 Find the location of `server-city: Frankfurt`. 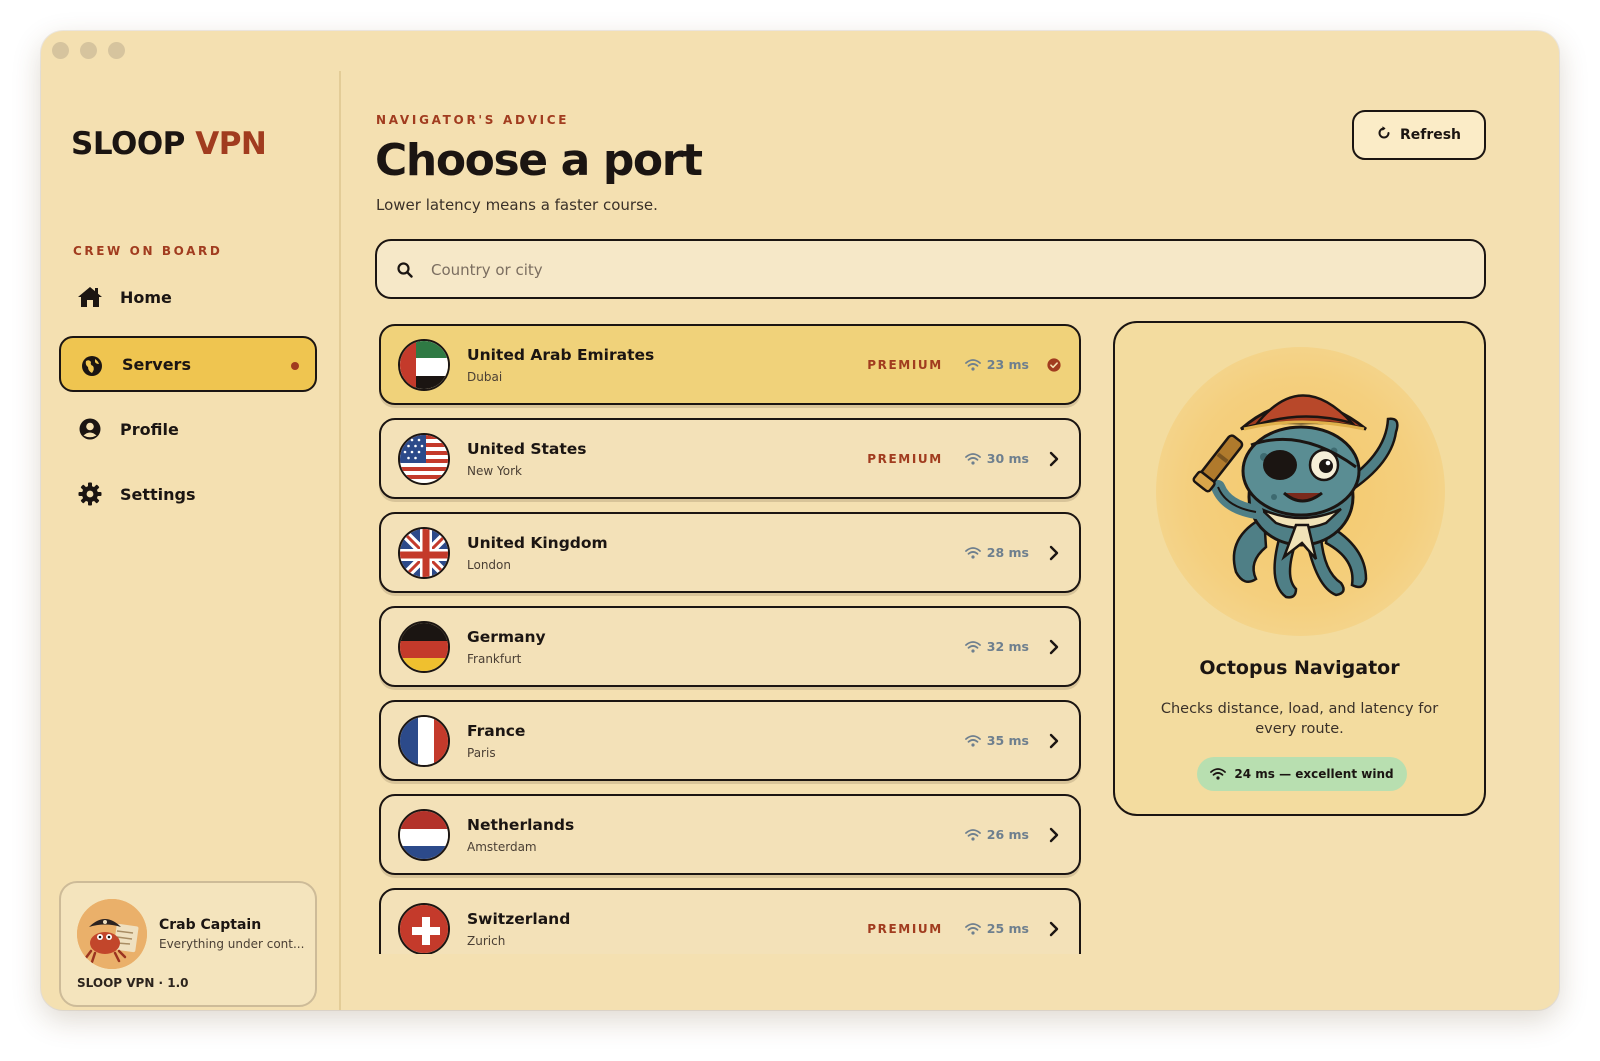

server-city: Frankfurt is located at coordinates (494, 659).